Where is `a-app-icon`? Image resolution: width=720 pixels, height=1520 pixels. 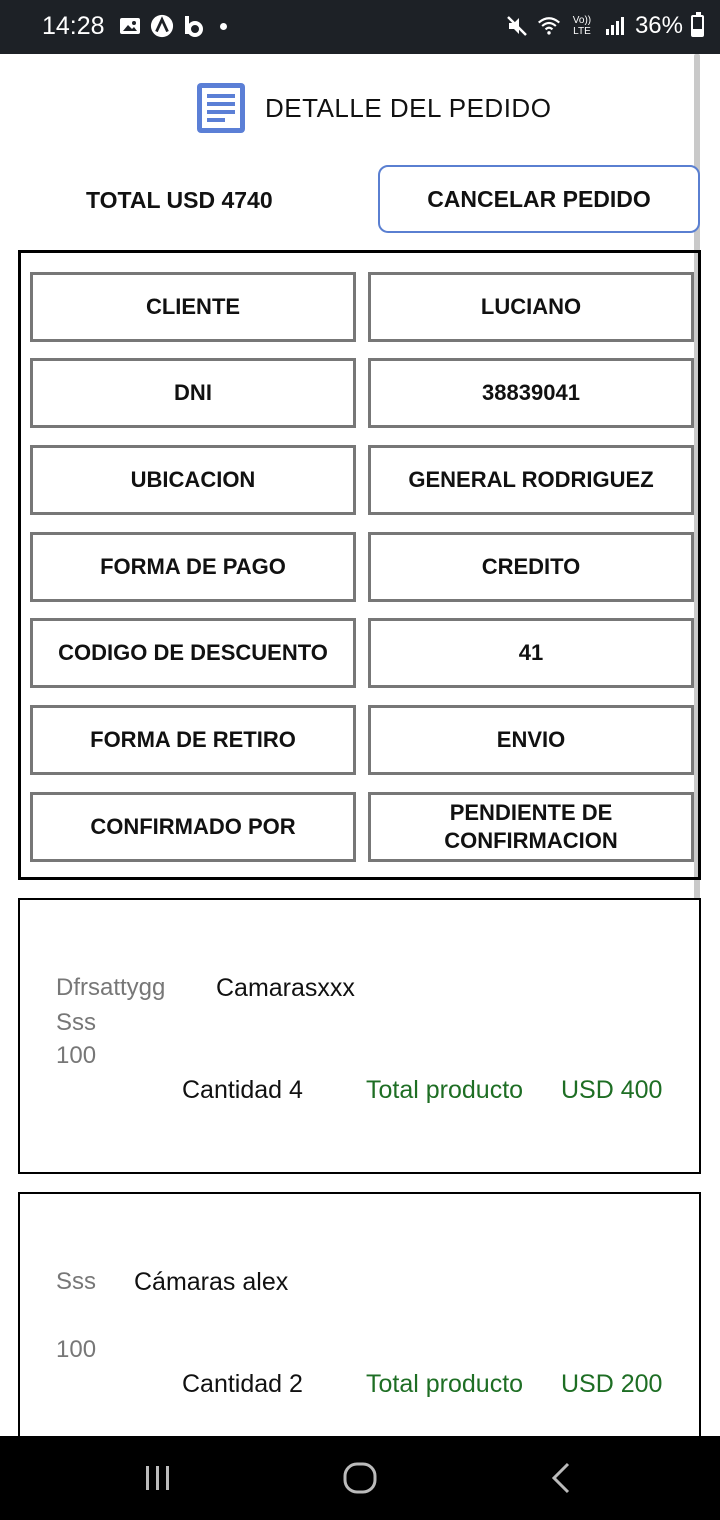
a-app-icon is located at coordinates (162, 26).